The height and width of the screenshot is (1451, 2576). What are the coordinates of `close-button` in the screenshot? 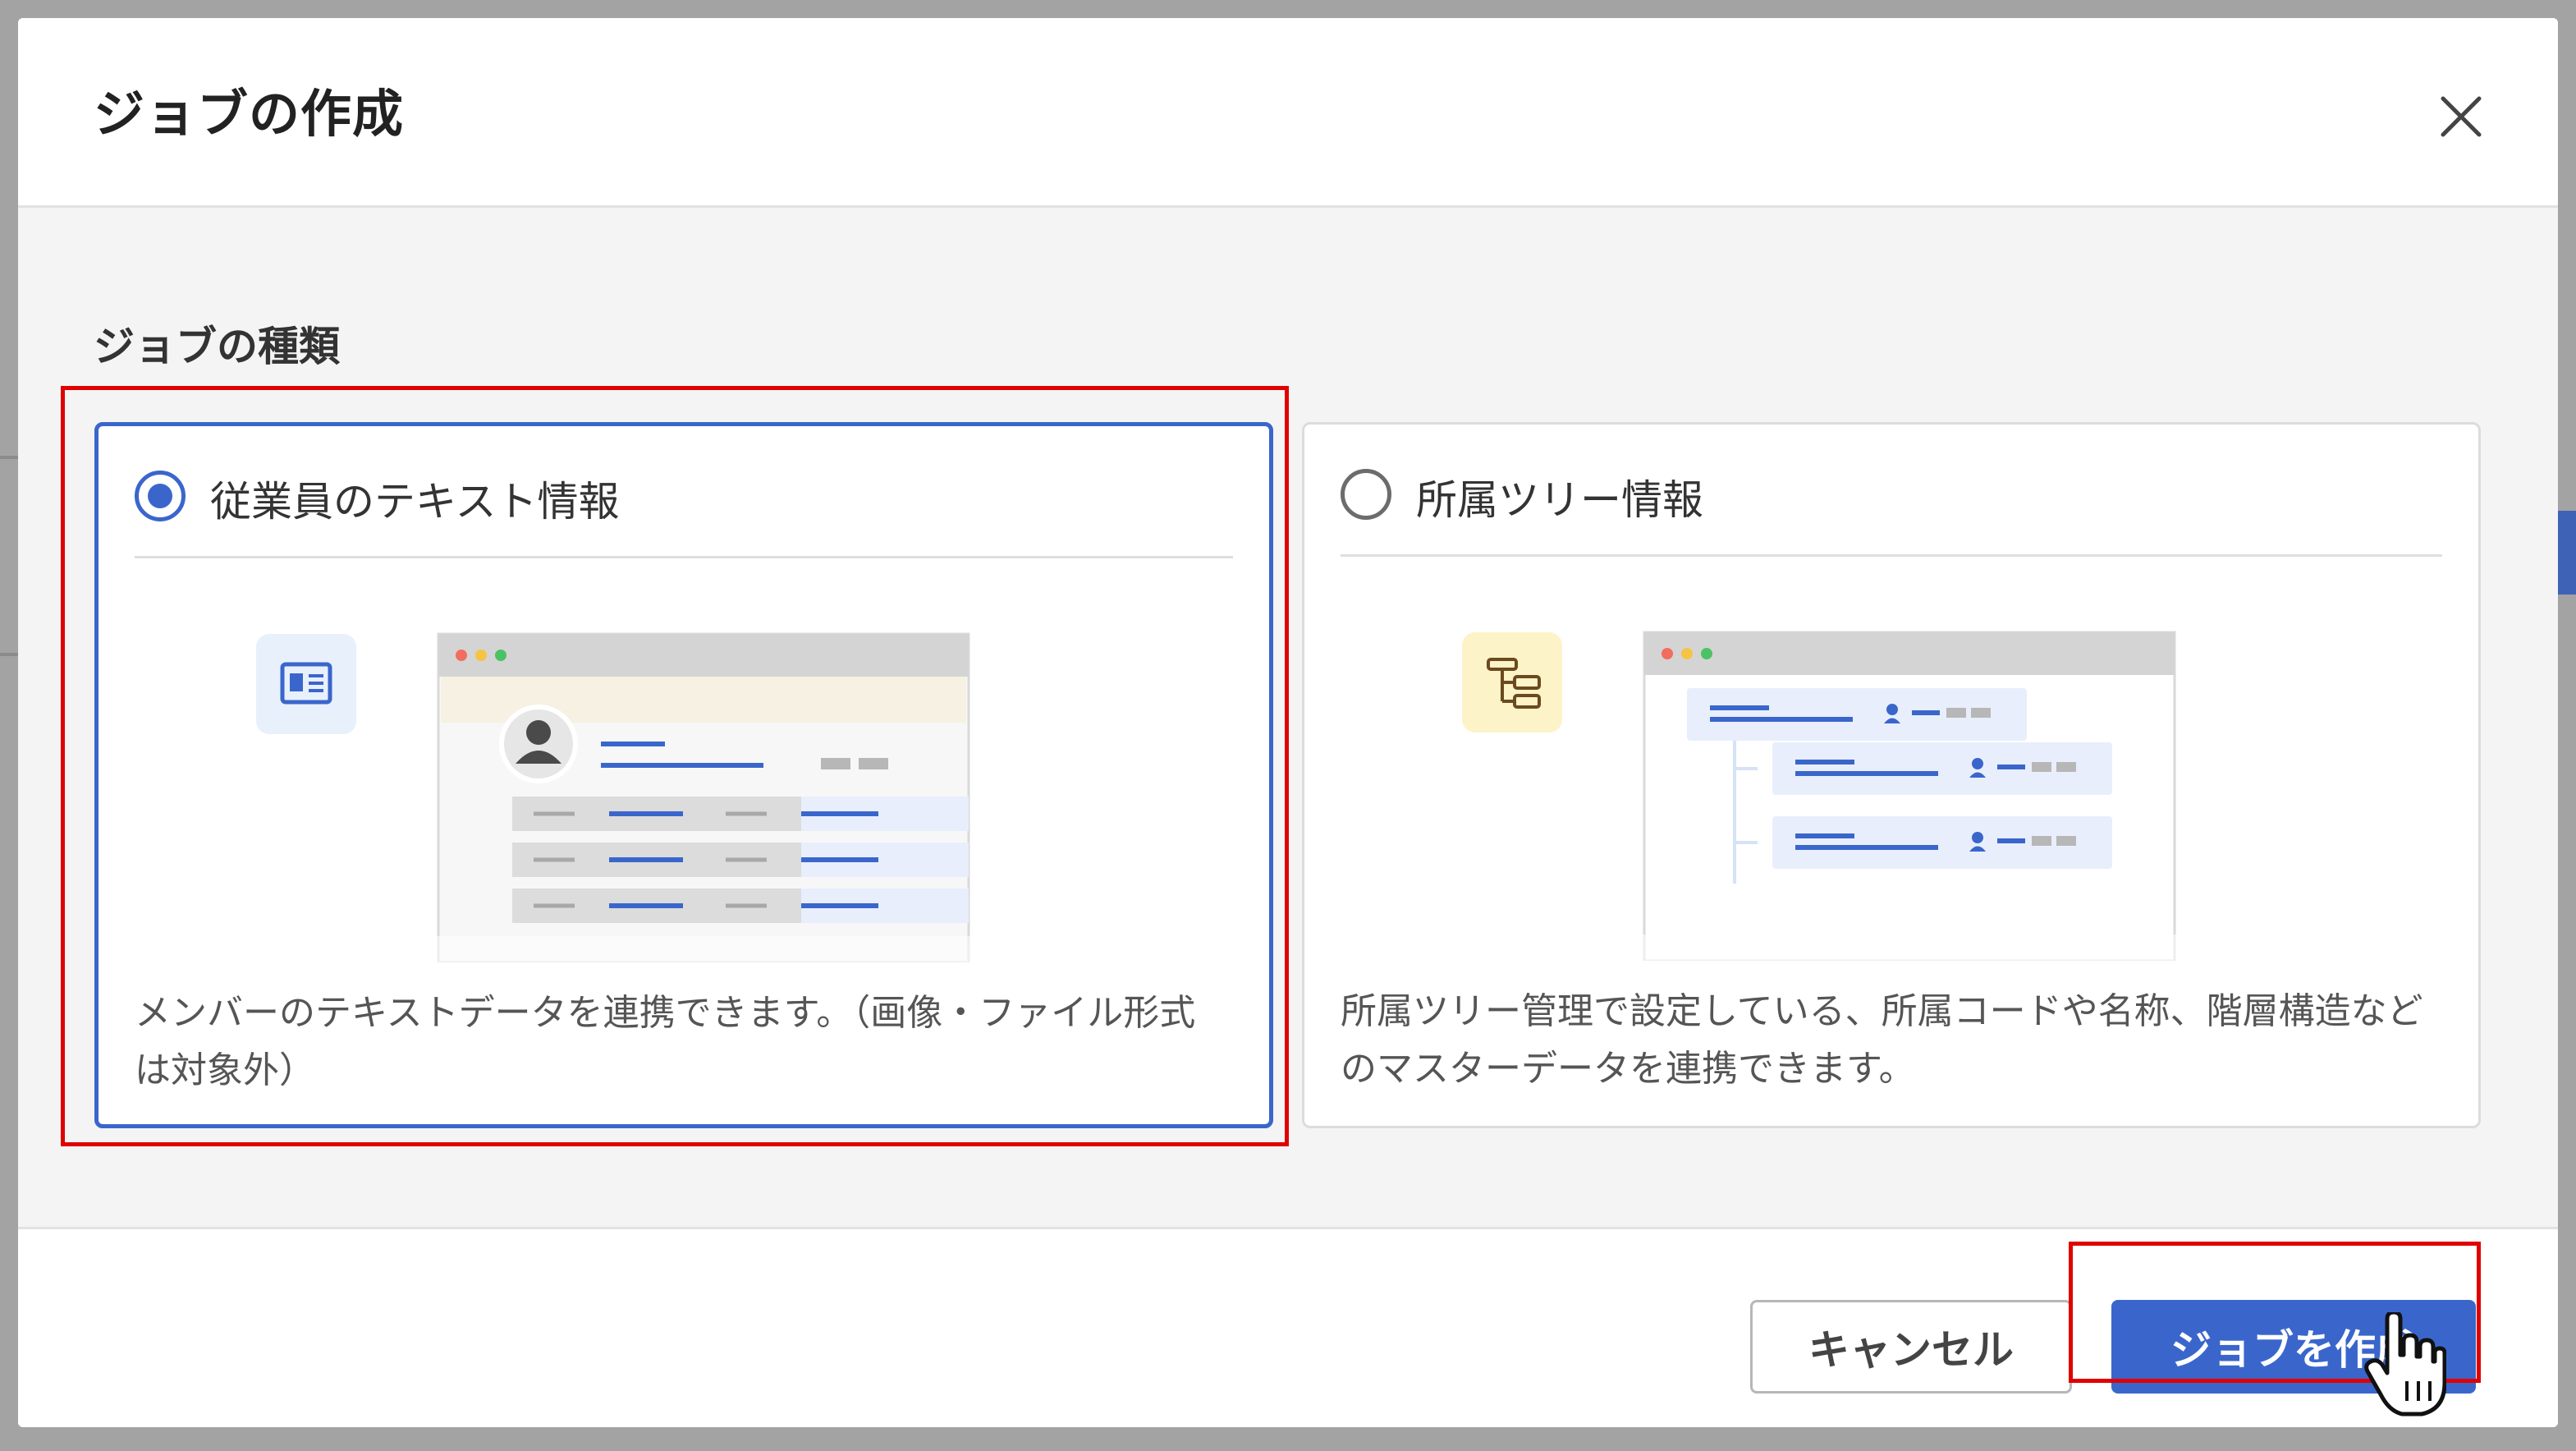 It's located at (2461, 116).